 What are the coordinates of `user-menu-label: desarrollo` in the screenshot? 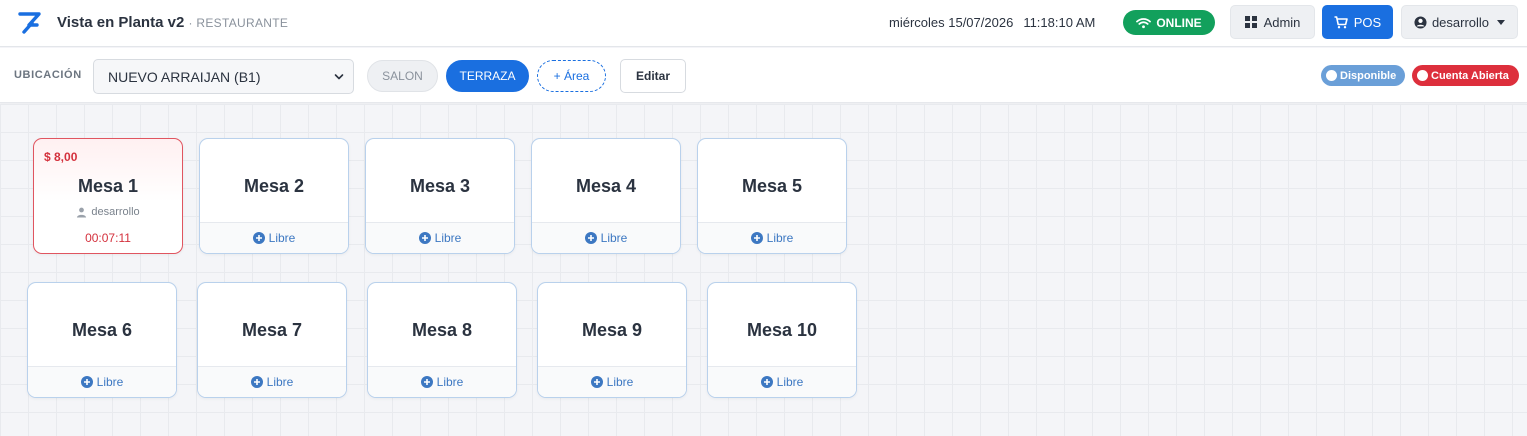 It's located at (1460, 22).